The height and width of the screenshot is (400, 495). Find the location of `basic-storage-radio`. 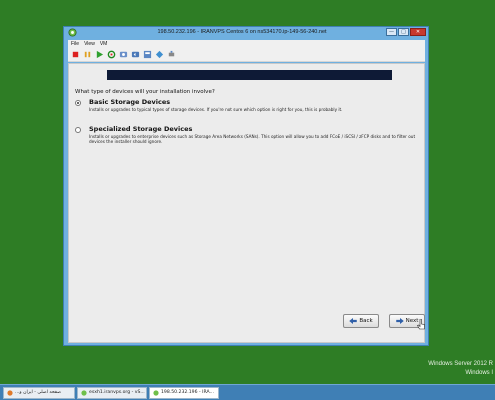

basic-storage-radio is located at coordinates (78, 103).